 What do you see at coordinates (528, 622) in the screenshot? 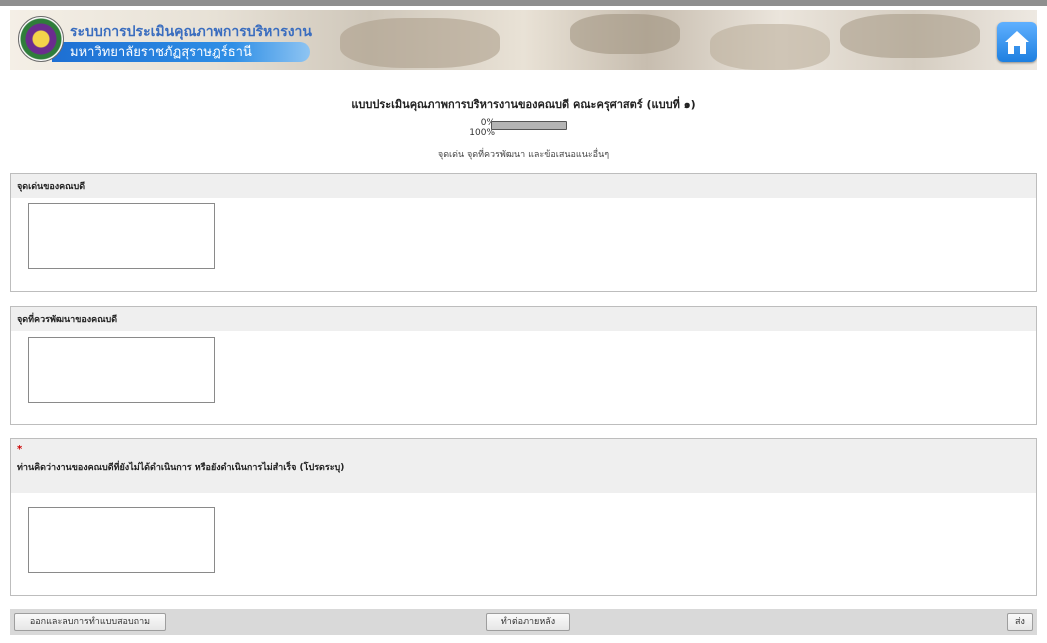
I see `continue-later-button: ทำต่อภายหลัง` at bounding box center [528, 622].